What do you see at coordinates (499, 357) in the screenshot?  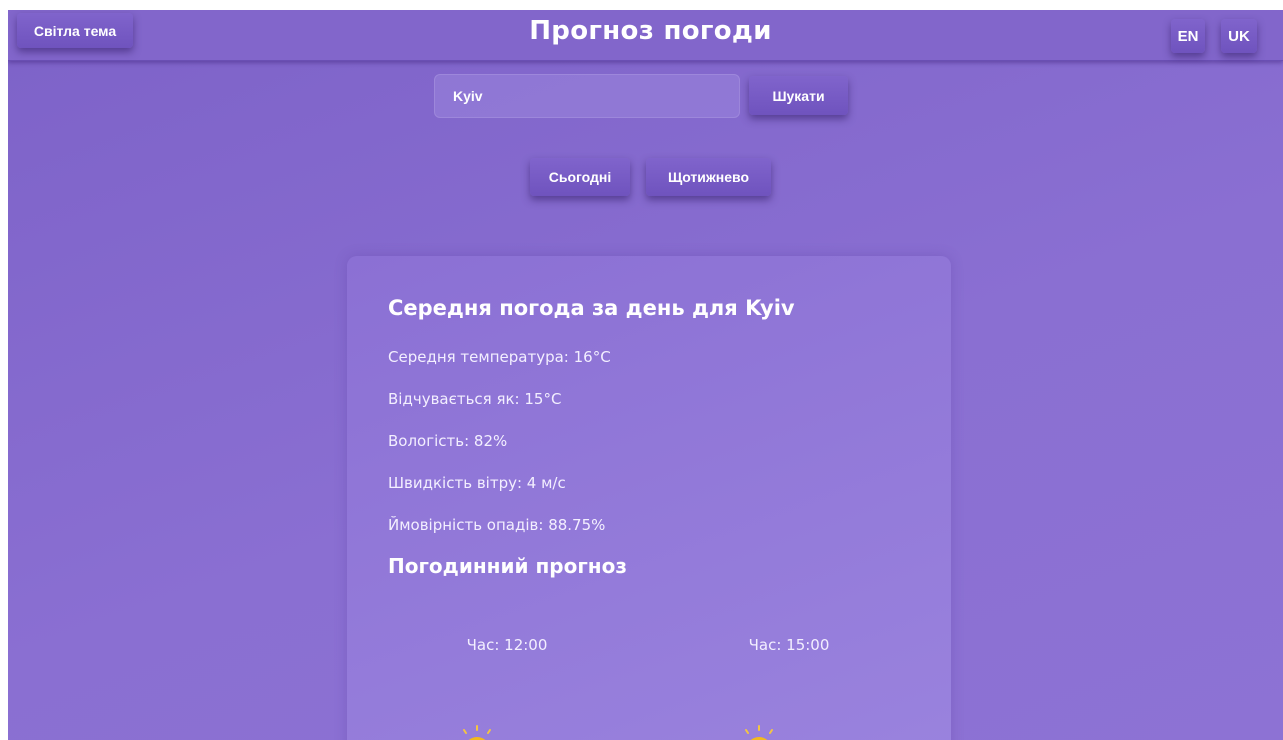 I see `avg-temperature: Середня температура: 16°C` at bounding box center [499, 357].